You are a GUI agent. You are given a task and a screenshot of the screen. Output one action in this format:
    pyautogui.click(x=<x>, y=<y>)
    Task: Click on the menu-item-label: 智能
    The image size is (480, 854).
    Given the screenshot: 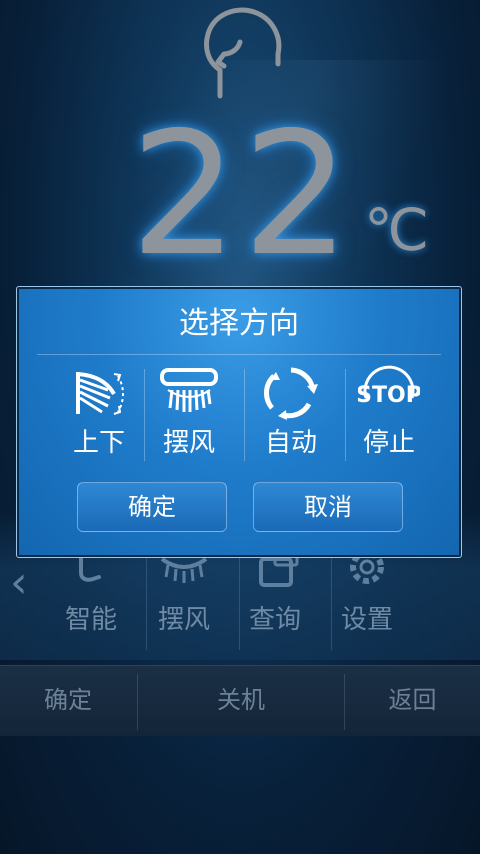 What is the action you would take?
    pyautogui.click(x=90, y=620)
    